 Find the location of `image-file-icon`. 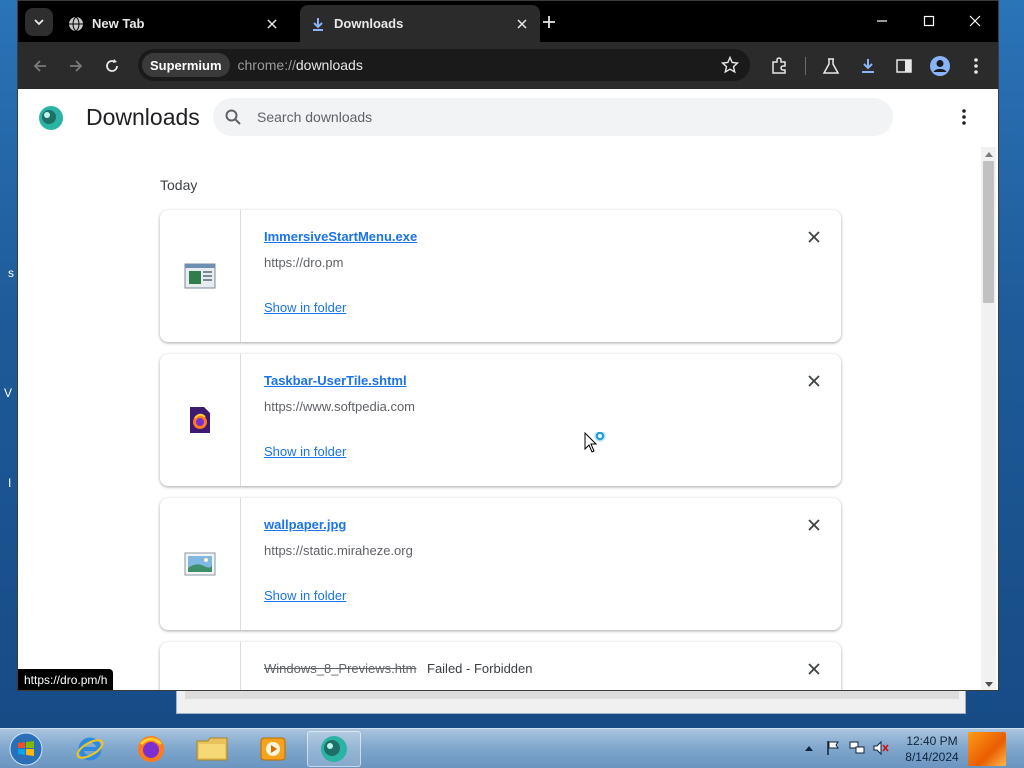

image-file-icon is located at coordinates (200, 564).